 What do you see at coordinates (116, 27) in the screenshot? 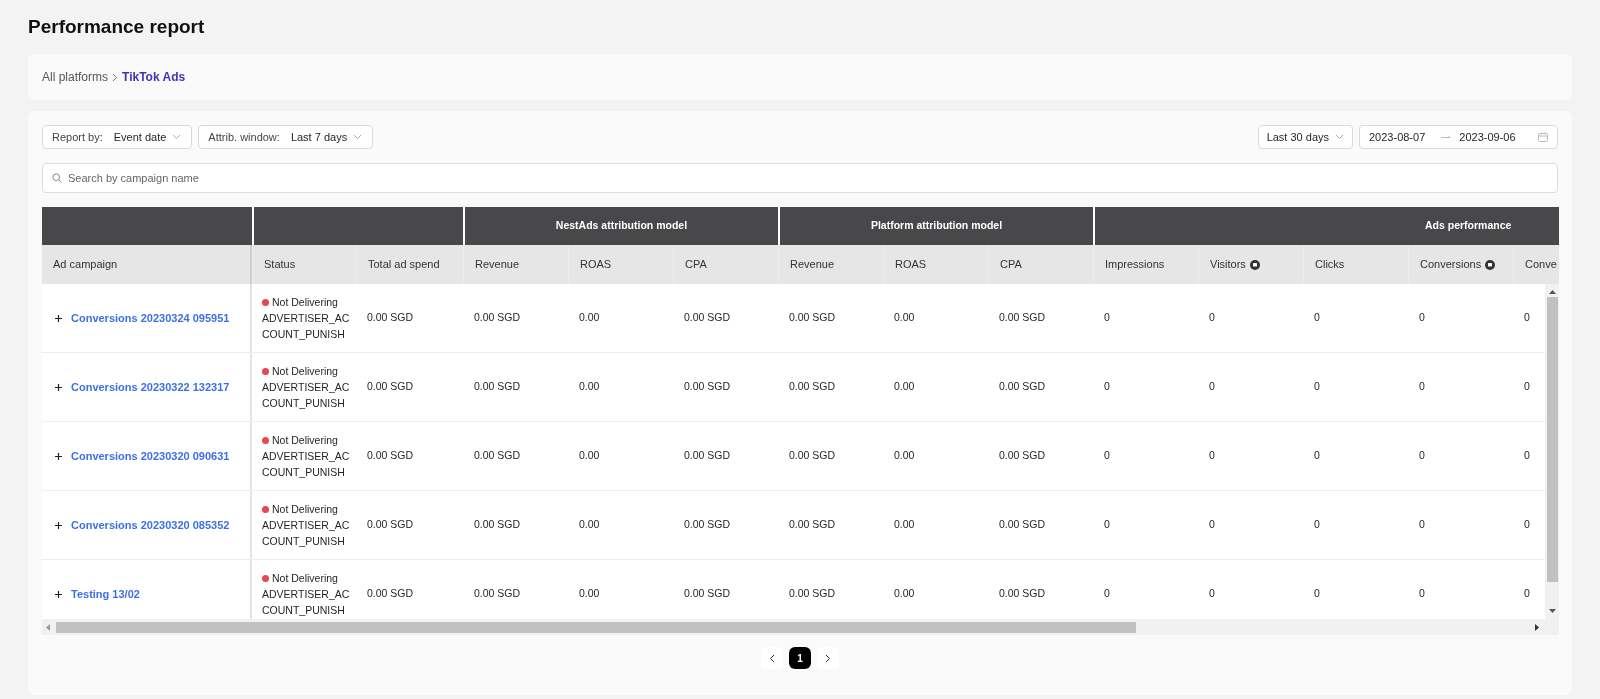
I see `page-title: Performance report` at bounding box center [116, 27].